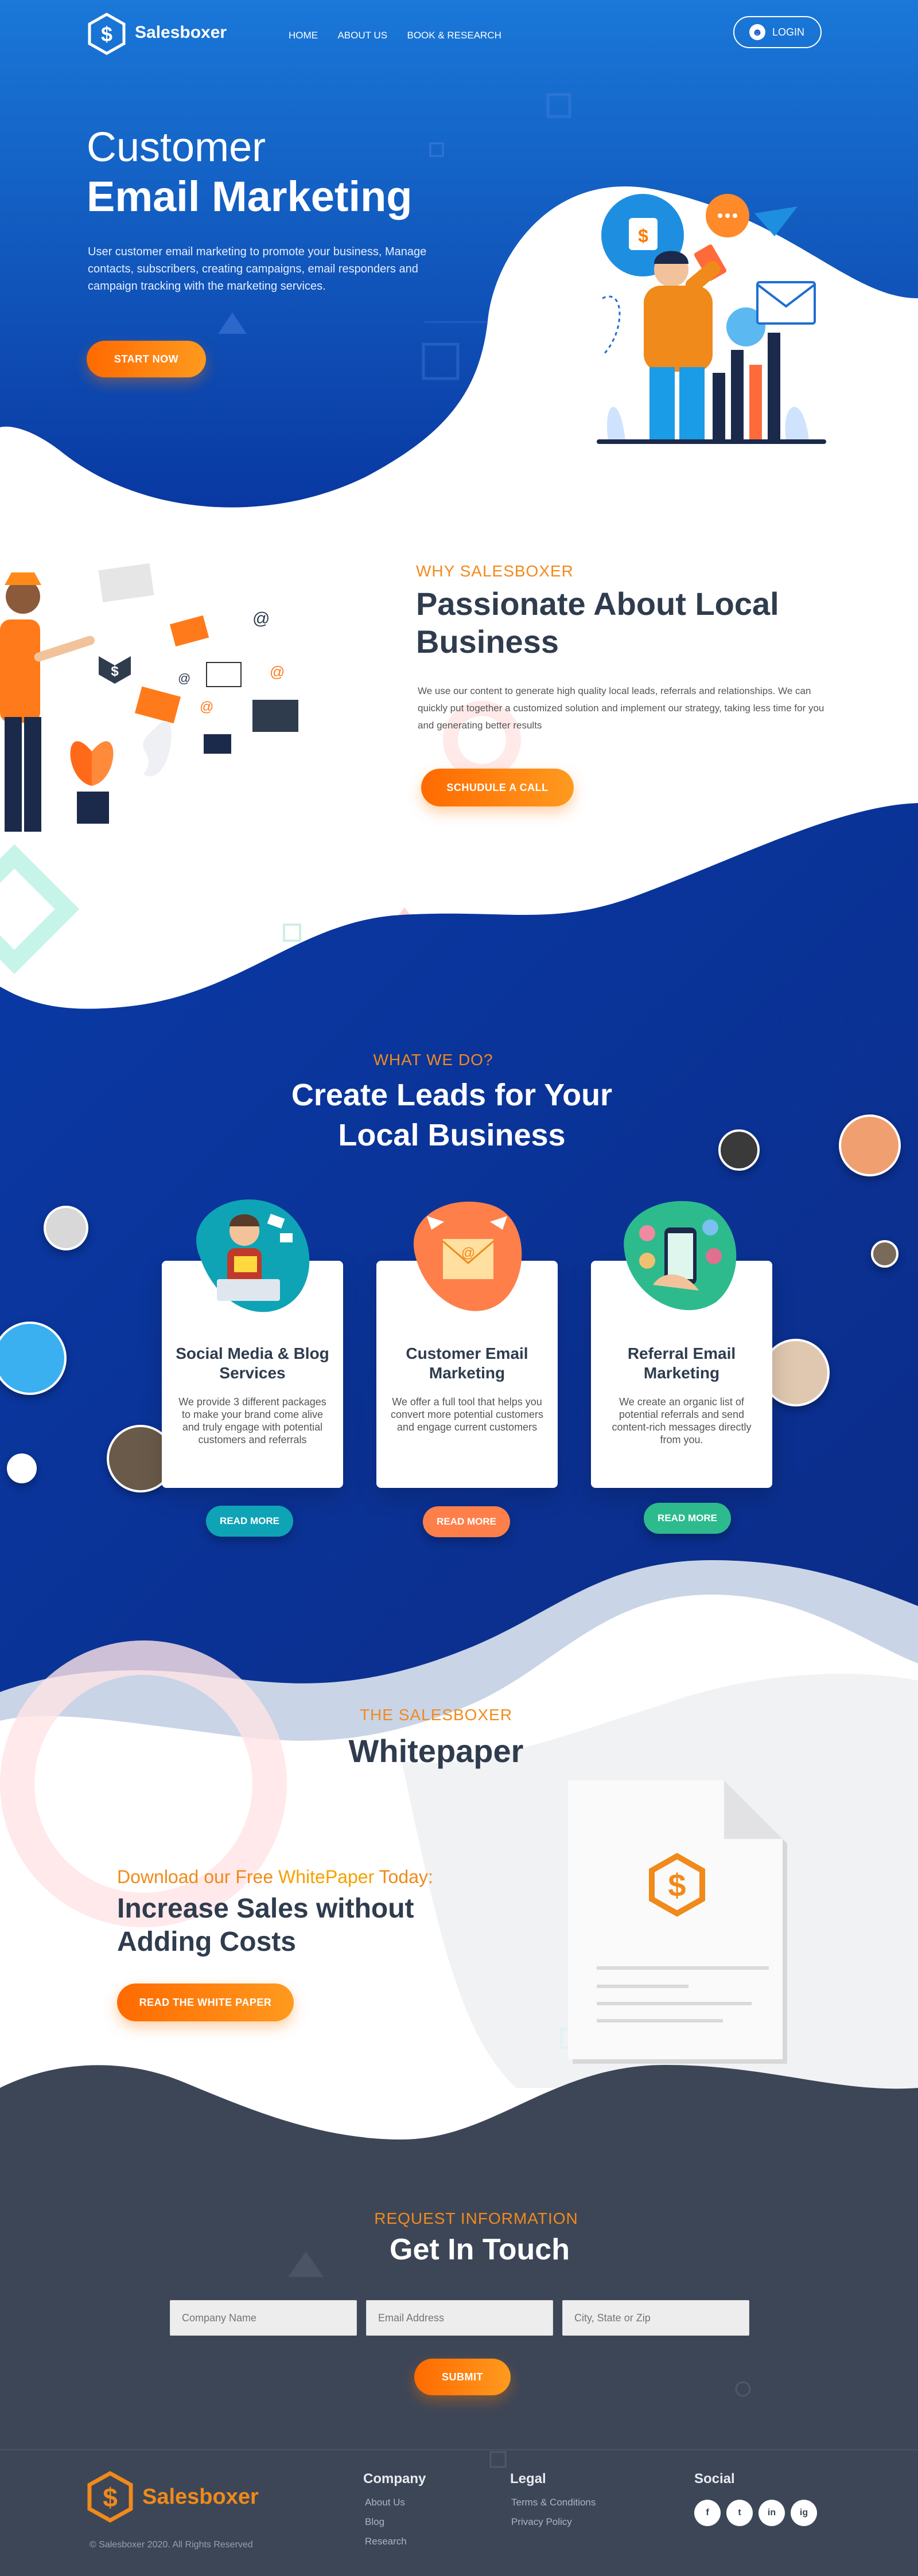 This screenshot has height=2576, width=918. I want to click on login-label: LOGIN, so click(788, 32).